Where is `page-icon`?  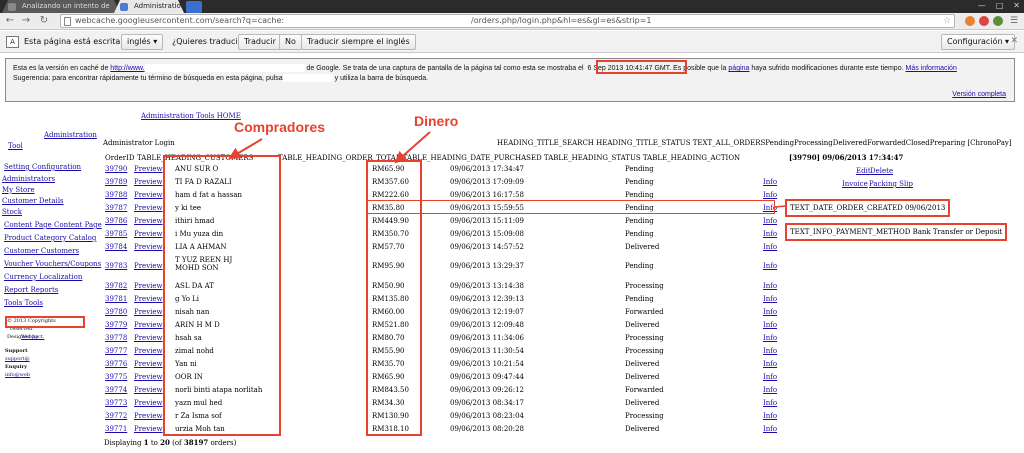
page-icon is located at coordinates (67, 21).